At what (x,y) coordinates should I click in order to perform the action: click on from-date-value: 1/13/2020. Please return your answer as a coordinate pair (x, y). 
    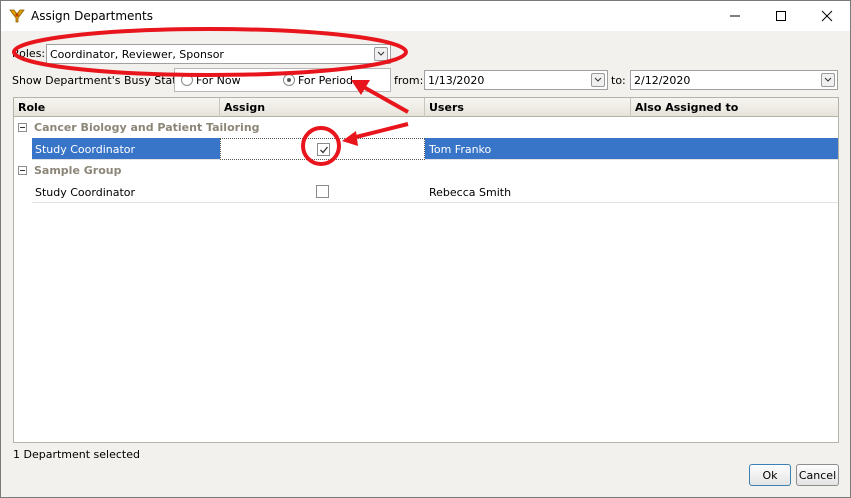
    Looking at the image, I should click on (456, 80).